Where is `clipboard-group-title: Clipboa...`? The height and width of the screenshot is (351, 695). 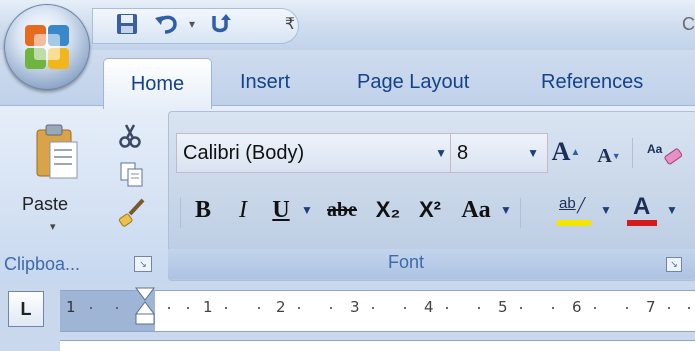
clipboard-group-title: Clipboa... is located at coordinates (42, 264).